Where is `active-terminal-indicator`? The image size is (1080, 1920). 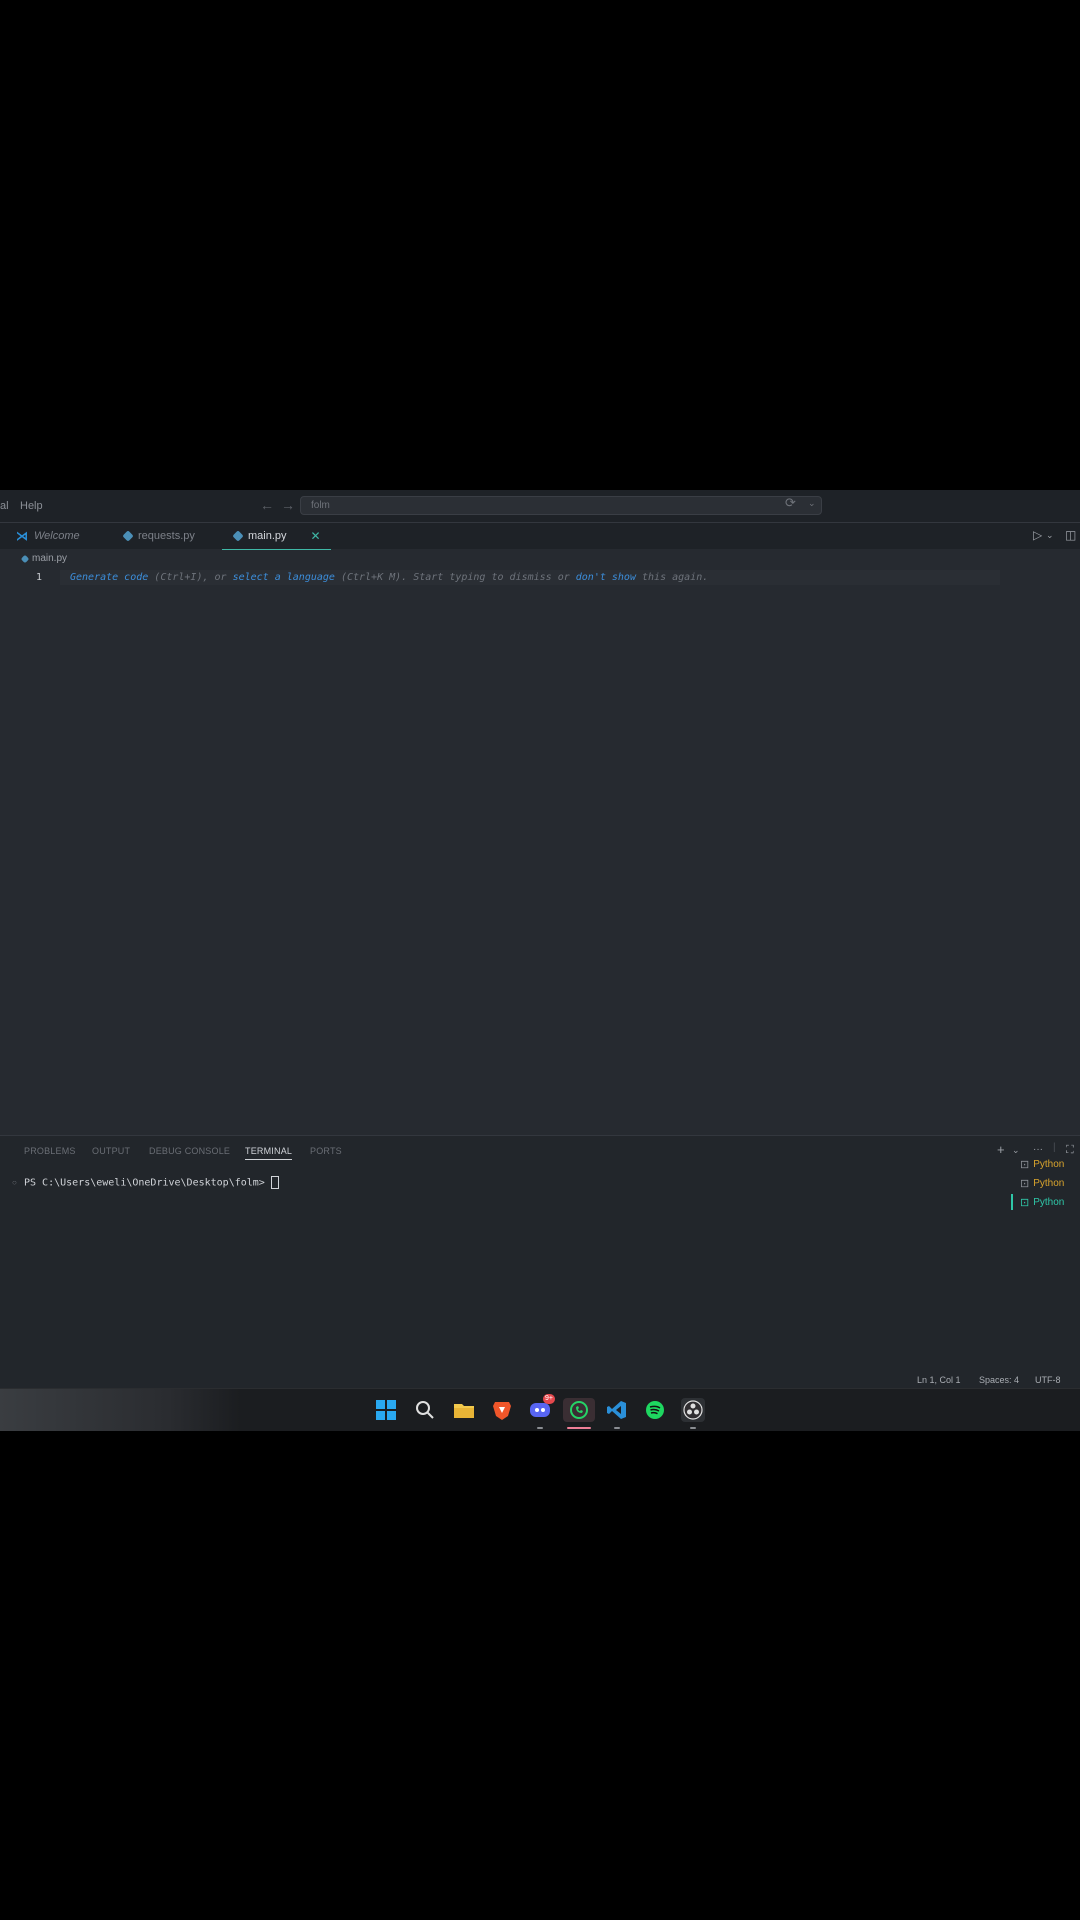
active-terminal-indicator is located at coordinates (1012, 1202).